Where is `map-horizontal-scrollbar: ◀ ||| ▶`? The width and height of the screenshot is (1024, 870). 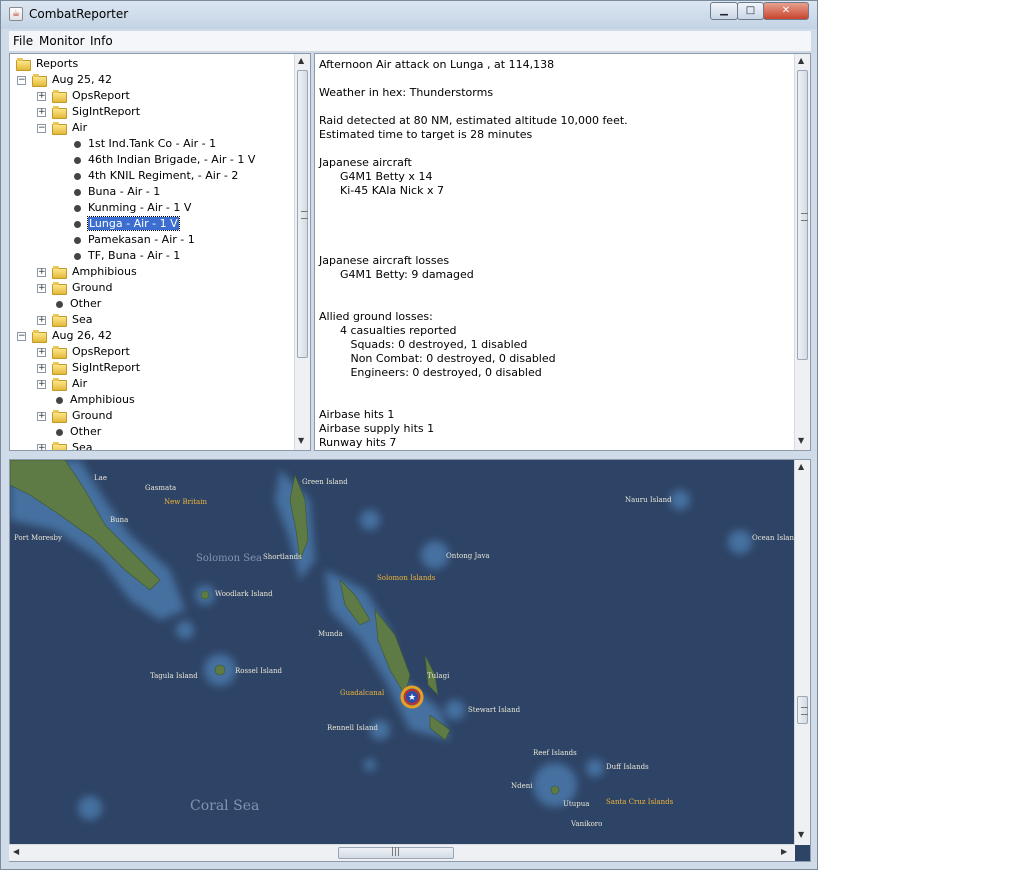 map-horizontal-scrollbar: ◀ ||| ▶ is located at coordinates (402, 852).